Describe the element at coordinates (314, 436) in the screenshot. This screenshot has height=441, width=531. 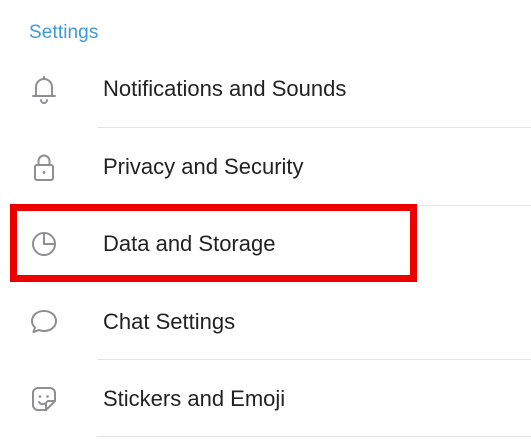
I see `divider` at that location.